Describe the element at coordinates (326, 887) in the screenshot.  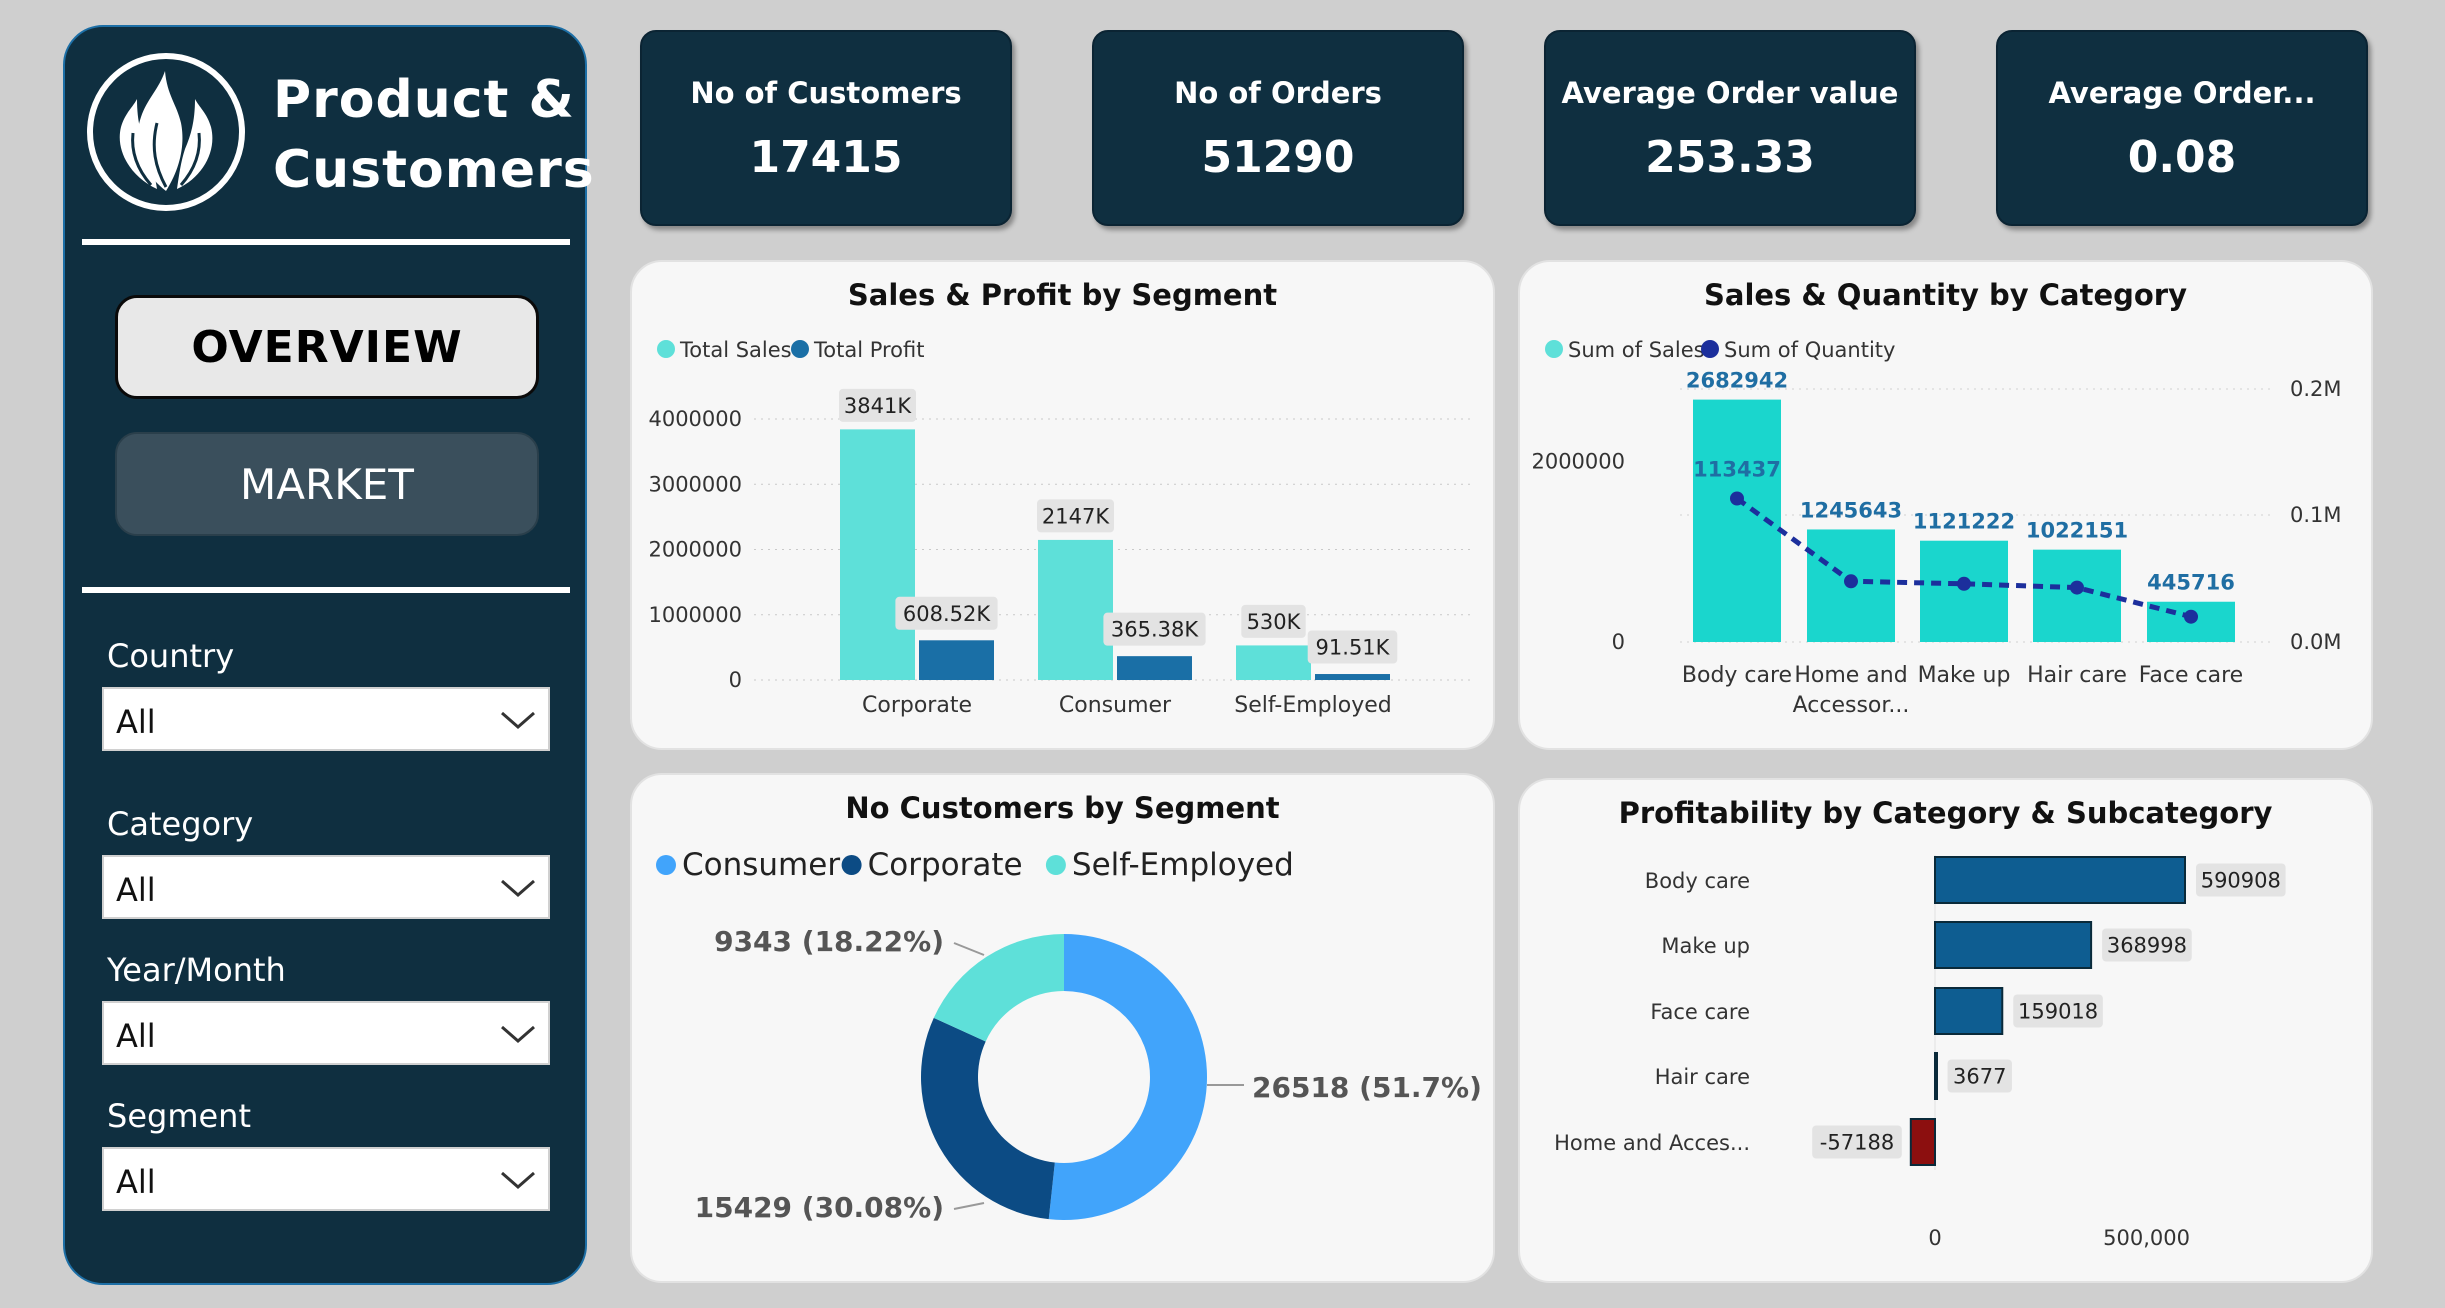
I see `category-dropdown: All` at that location.